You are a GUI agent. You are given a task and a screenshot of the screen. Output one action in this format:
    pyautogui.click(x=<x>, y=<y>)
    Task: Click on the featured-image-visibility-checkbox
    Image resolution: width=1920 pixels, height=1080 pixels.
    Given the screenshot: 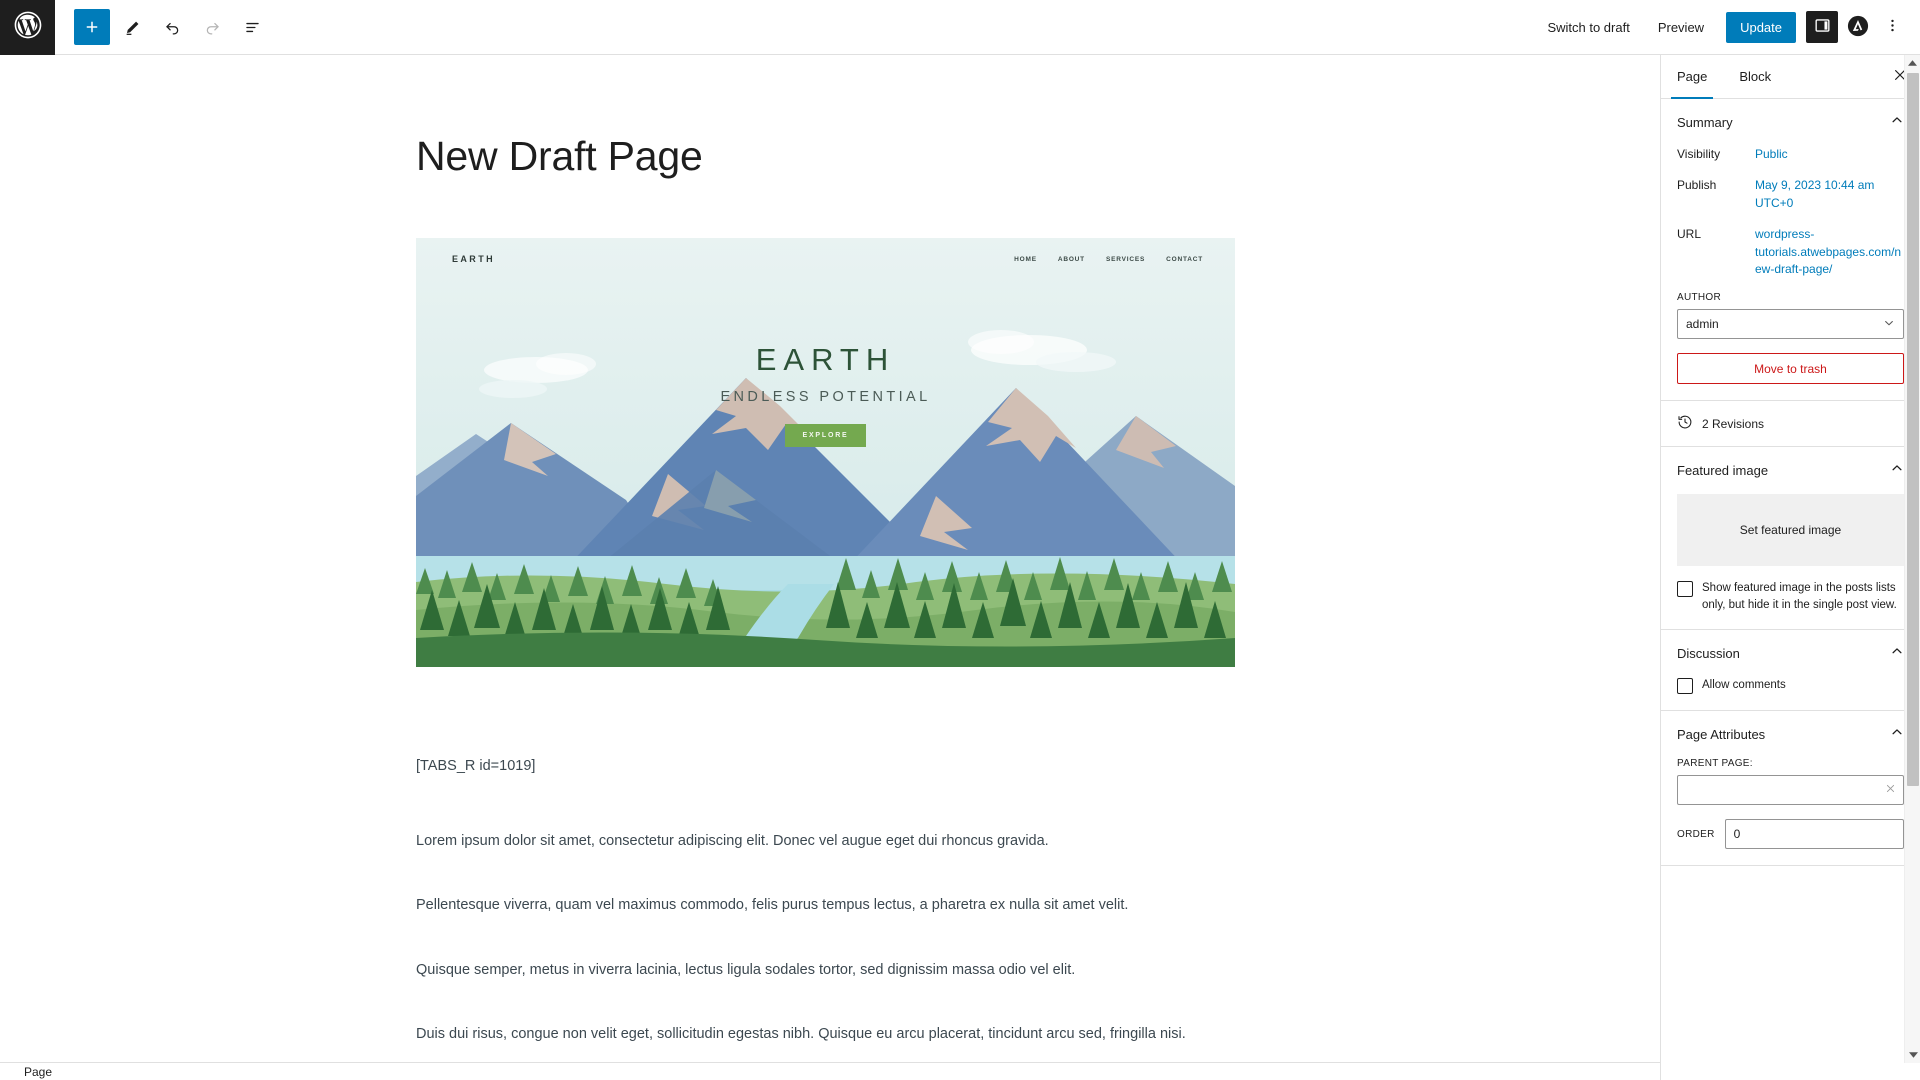 What is the action you would take?
    pyautogui.click(x=1685, y=589)
    